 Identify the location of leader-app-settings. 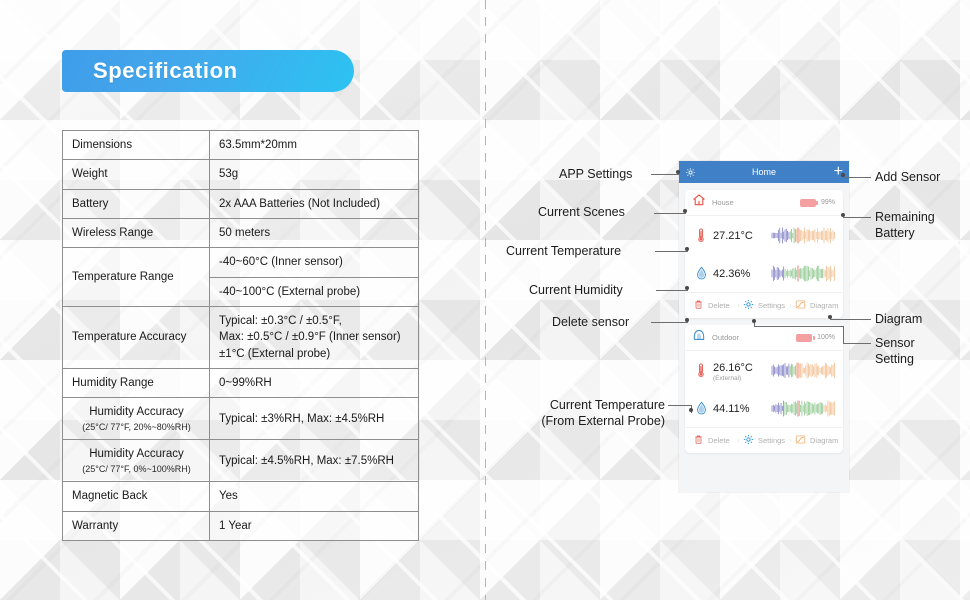
(665, 174).